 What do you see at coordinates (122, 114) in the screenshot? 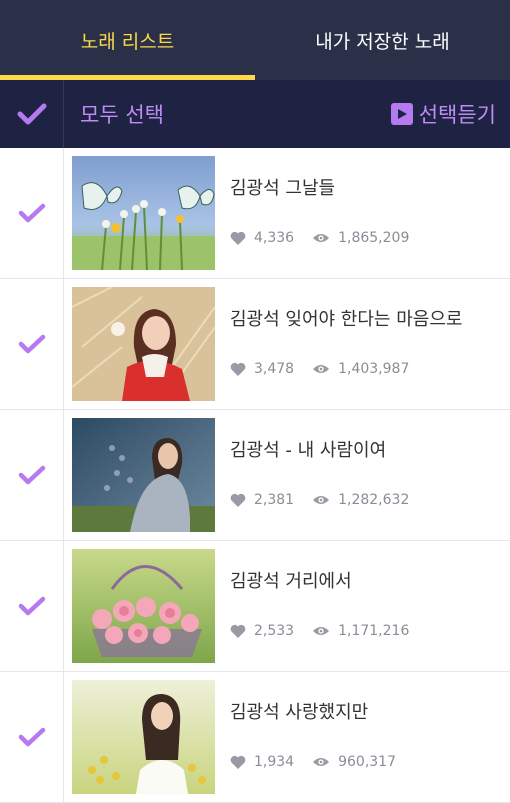
I see `select-all-label: 모두 선택` at bounding box center [122, 114].